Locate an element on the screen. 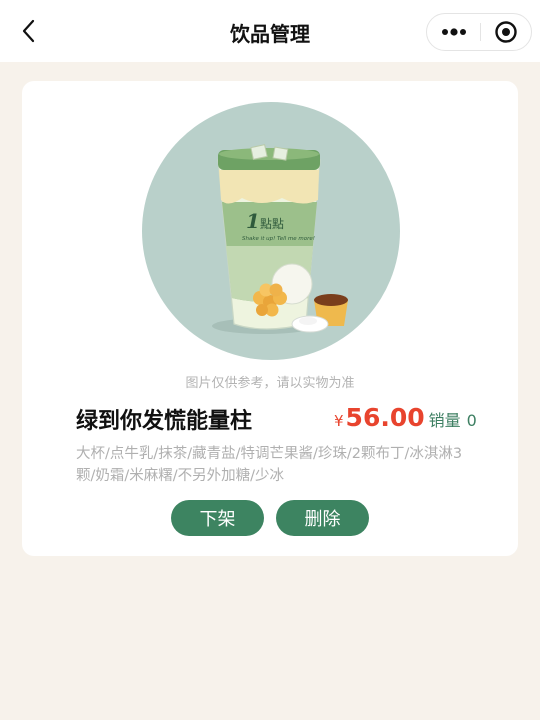 The image size is (540, 720). price-sales: ¥ 56.00 销量 0 is located at coordinates (405, 417).